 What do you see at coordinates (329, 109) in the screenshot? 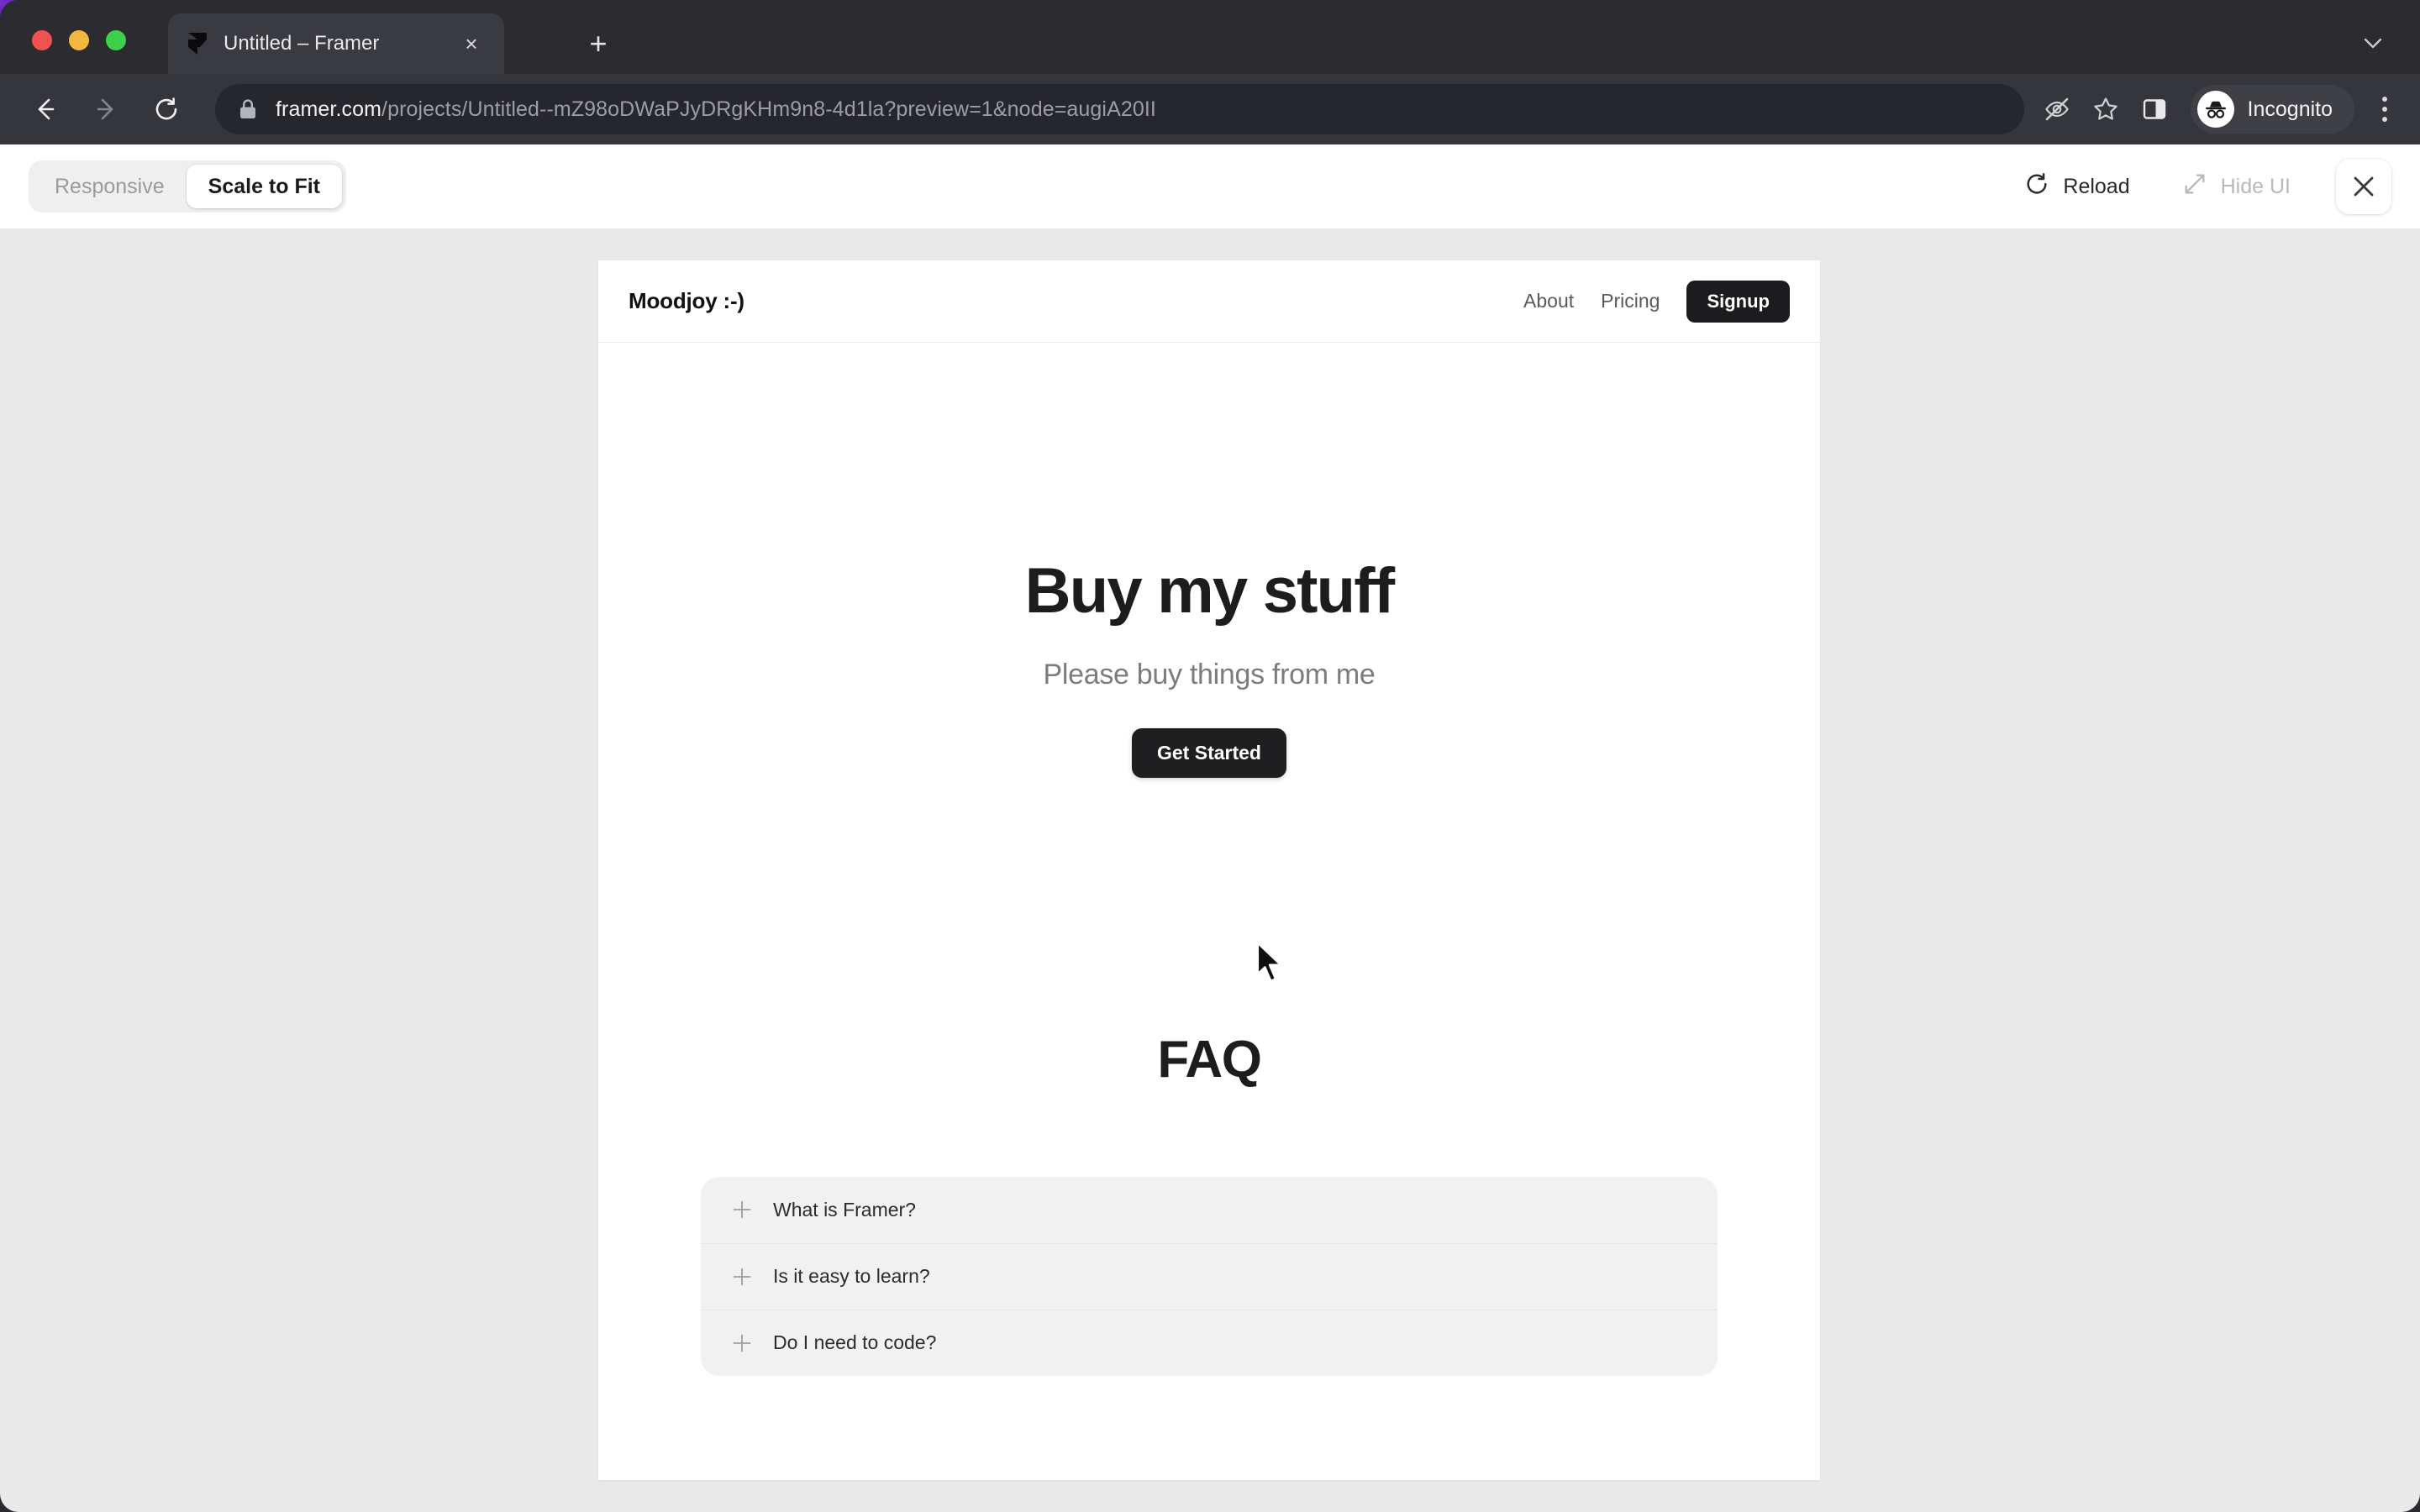
I see `url-host: framer.com` at bounding box center [329, 109].